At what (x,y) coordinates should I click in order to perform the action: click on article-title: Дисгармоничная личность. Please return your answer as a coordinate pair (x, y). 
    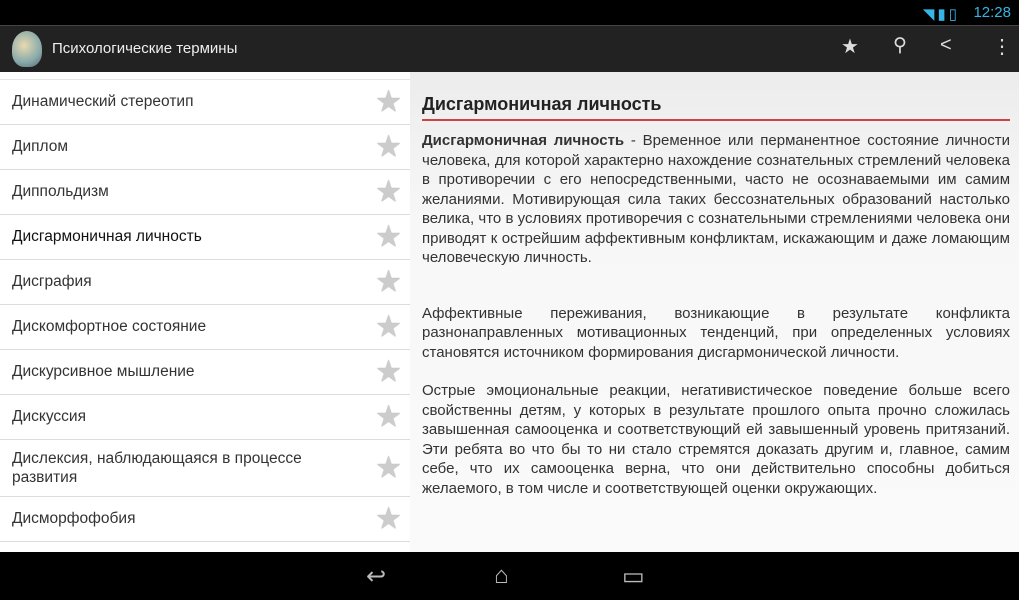
    Looking at the image, I should click on (716, 107).